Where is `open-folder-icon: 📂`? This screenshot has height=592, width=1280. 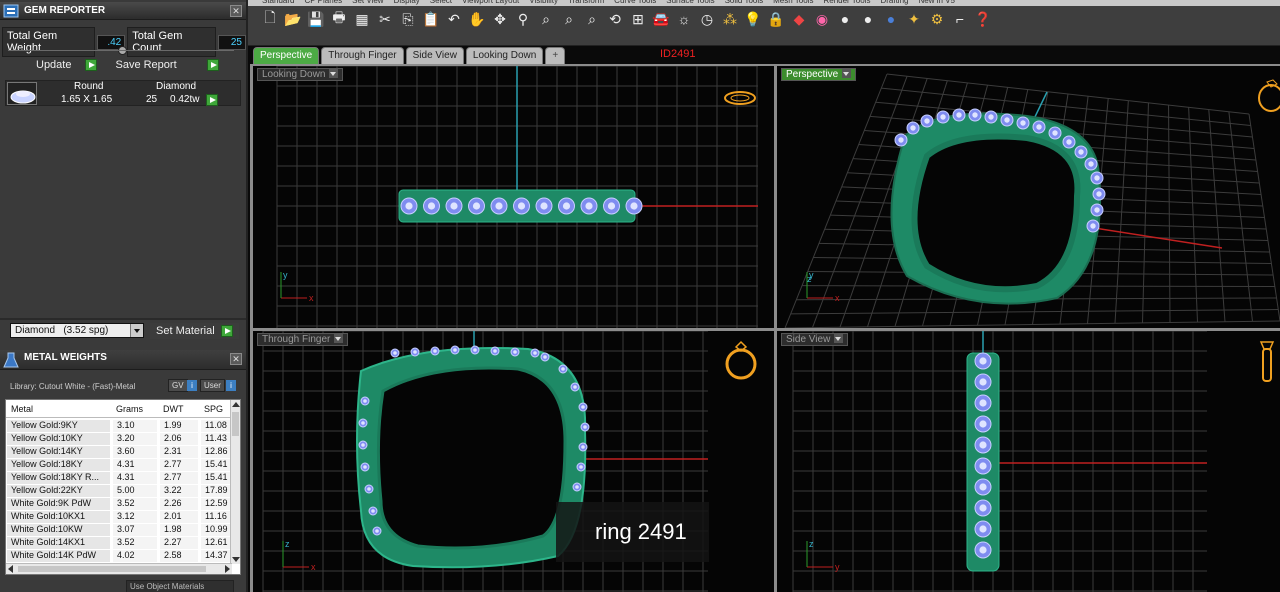 open-folder-icon: 📂 is located at coordinates (293, 19).